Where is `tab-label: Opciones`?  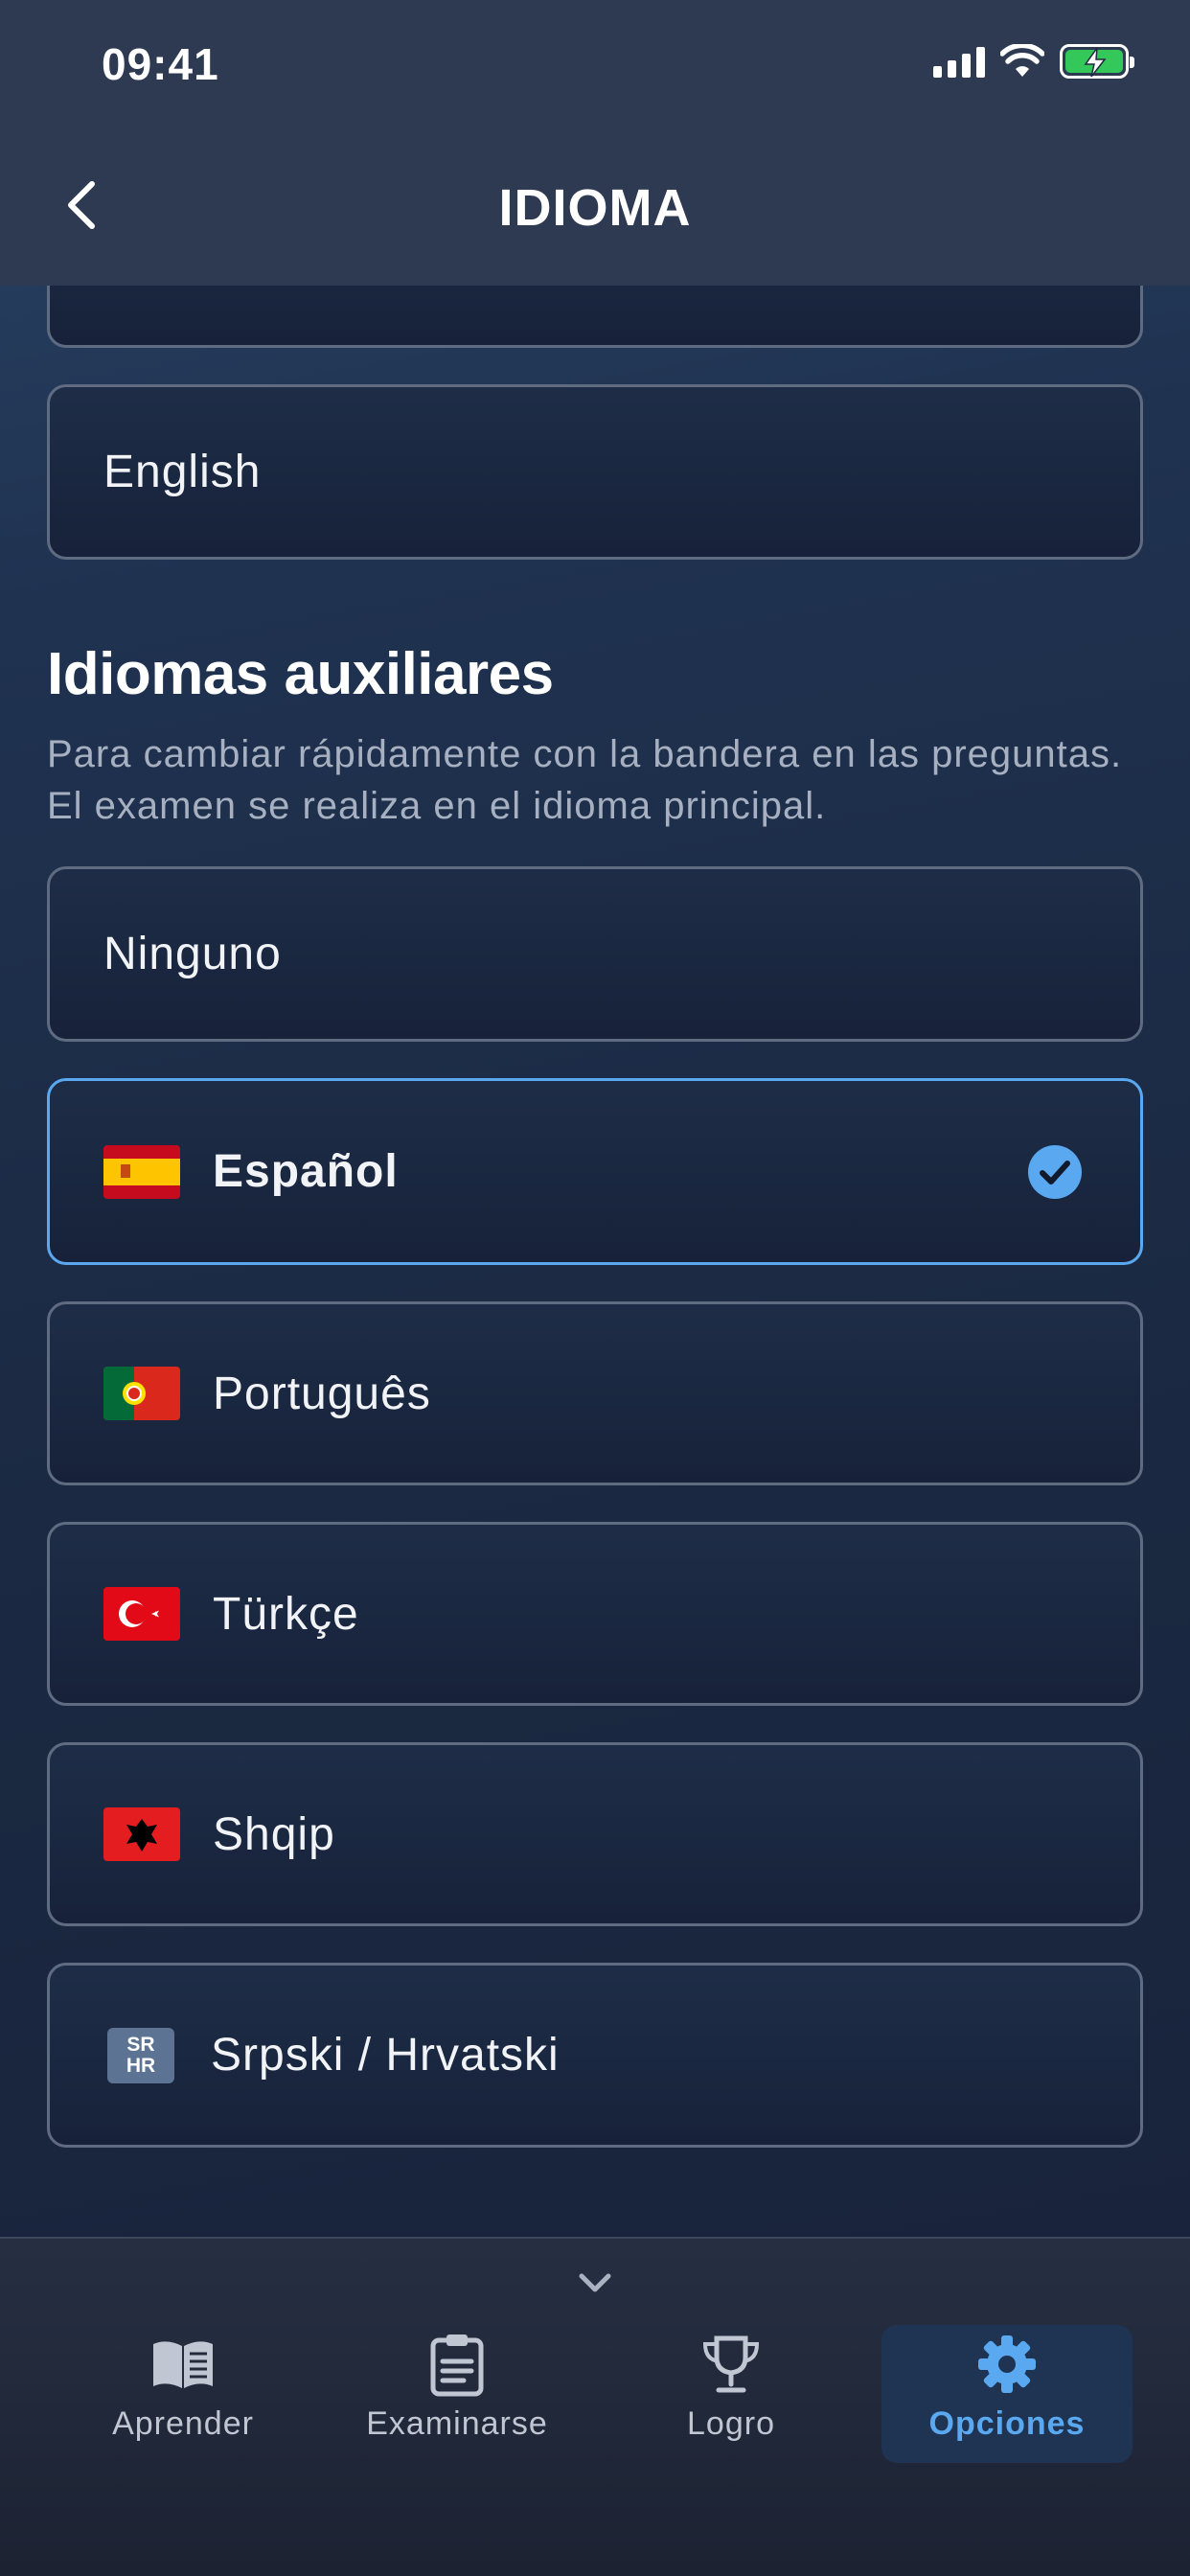
tab-label: Opciones is located at coordinates (1007, 2423).